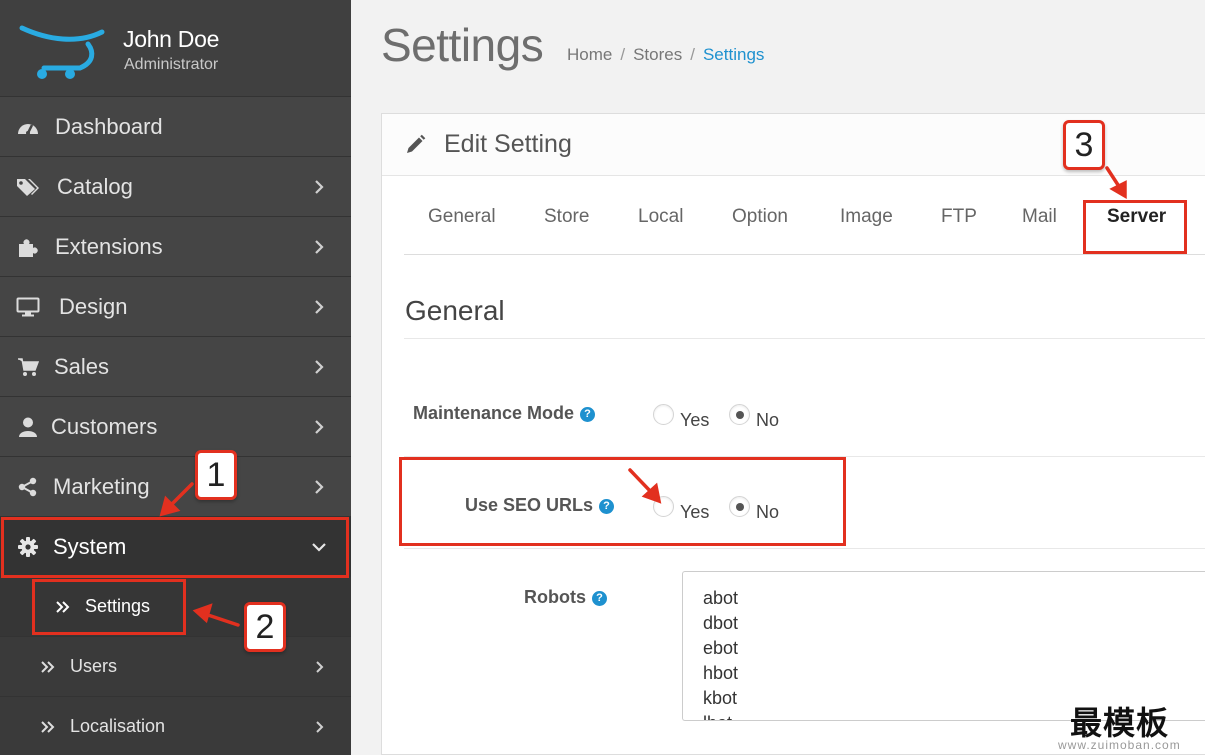 The height and width of the screenshot is (755, 1205). Describe the element at coordinates (28, 487) in the screenshot. I see `share-icon` at that location.